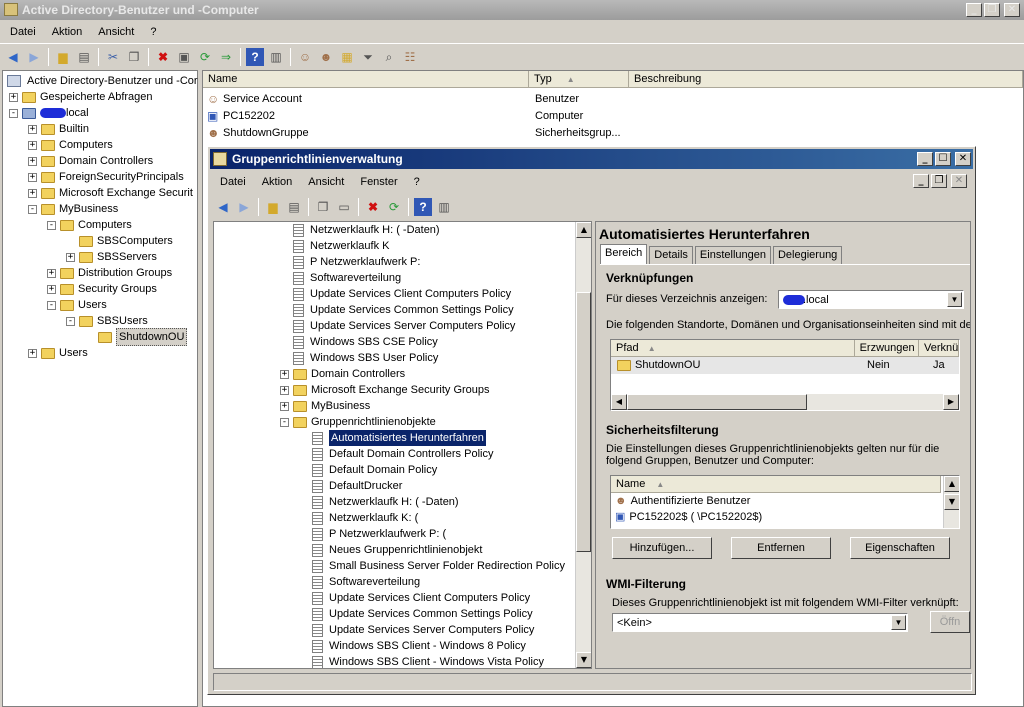 The height and width of the screenshot is (707, 1024). I want to click on new-user-icon: ☺, so click(305, 57).